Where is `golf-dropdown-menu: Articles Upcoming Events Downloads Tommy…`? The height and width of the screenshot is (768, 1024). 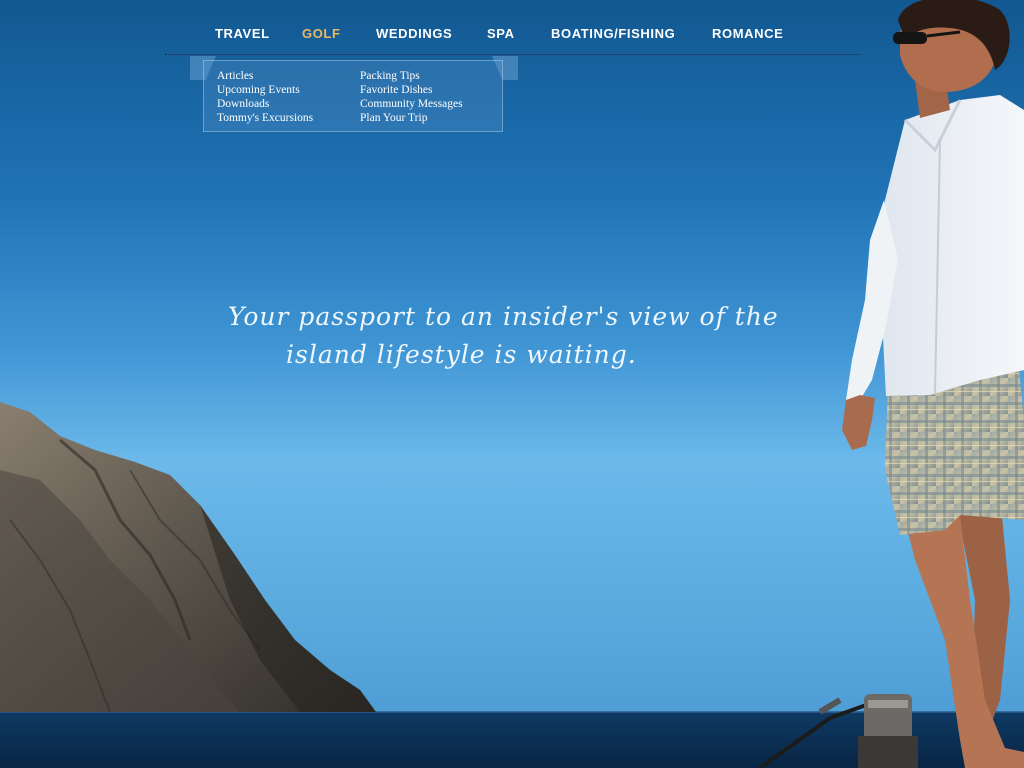 golf-dropdown-menu: Articles Upcoming Events Downloads Tommy… is located at coordinates (353, 96).